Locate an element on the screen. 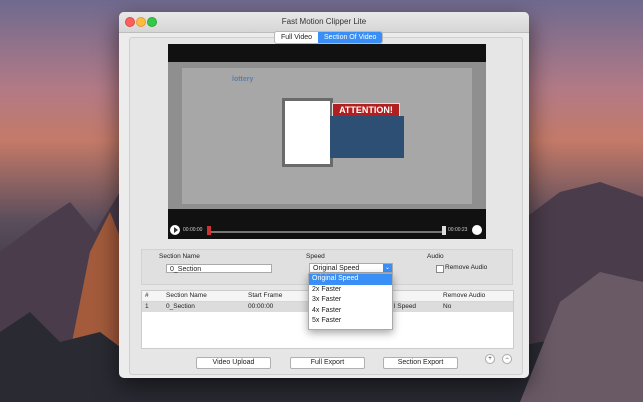  player-controls: 00:00:00 00:00:23 is located at coordinates (327, 232).